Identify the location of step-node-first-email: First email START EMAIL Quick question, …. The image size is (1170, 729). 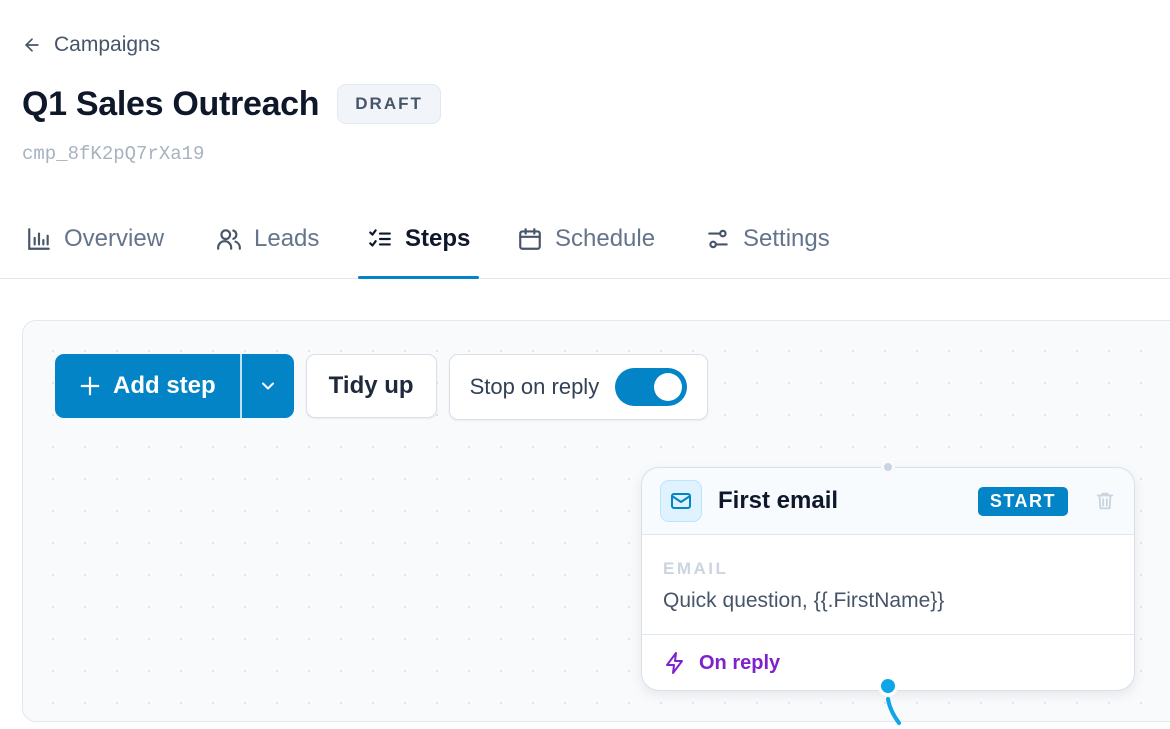
(888, 579).